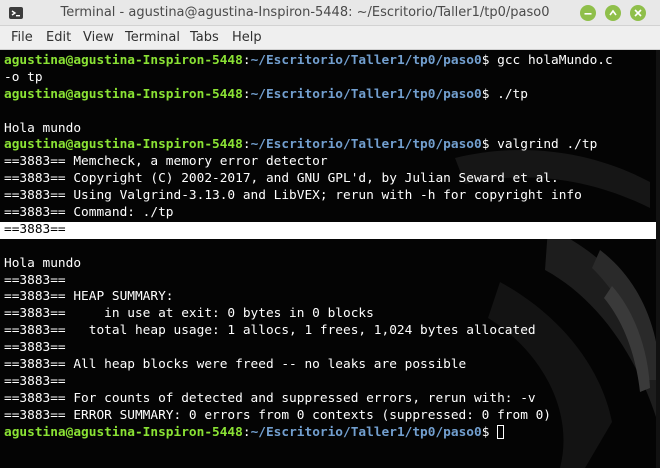 Image resolution: width=660 pixels, height=468 pixels. I want to click on maximize-icon, so click(613, 12).